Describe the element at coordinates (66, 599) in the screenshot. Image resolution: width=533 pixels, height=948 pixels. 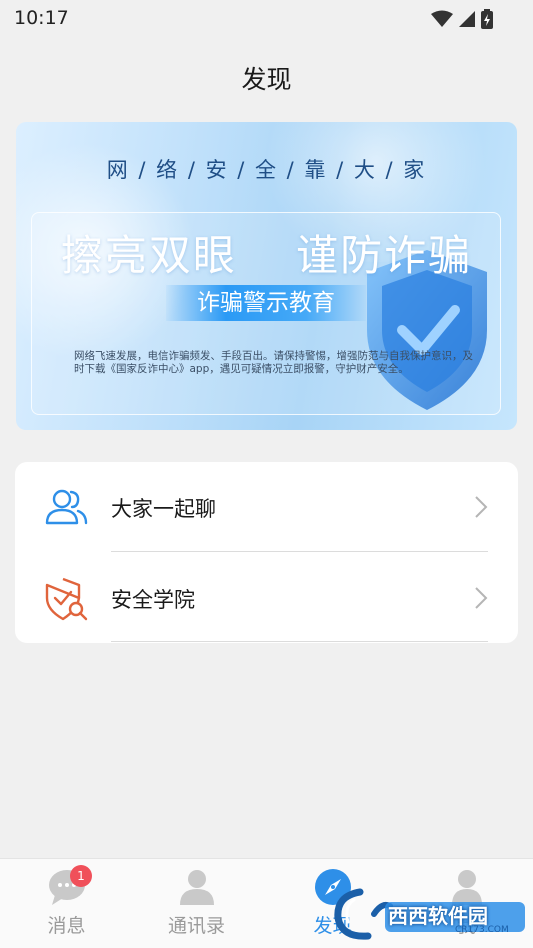
I see `shield-search-icon` at that location.